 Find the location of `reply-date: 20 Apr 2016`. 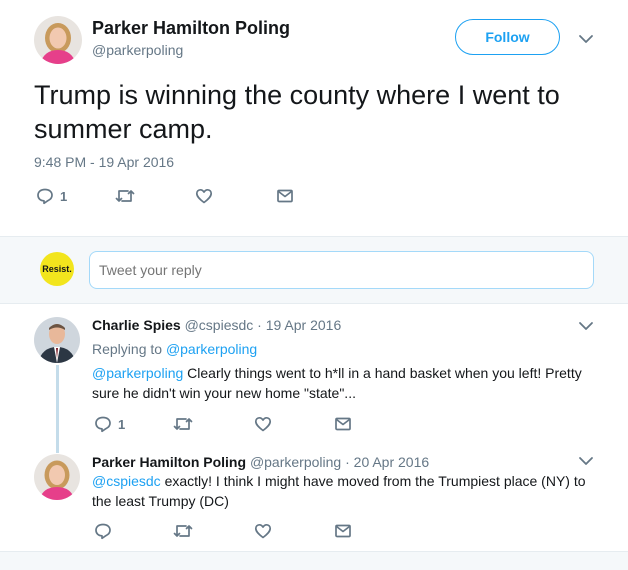

reply-date: 20 Apr 2016 is located at coordinates (392, 462).